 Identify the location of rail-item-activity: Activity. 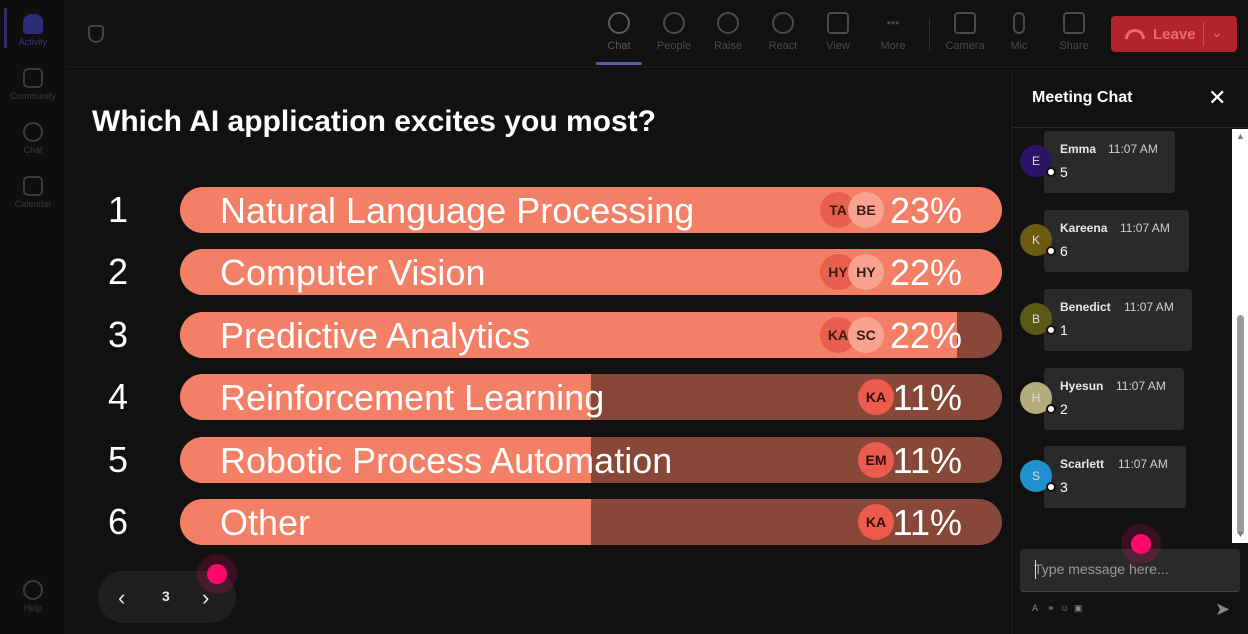
(33, 30).